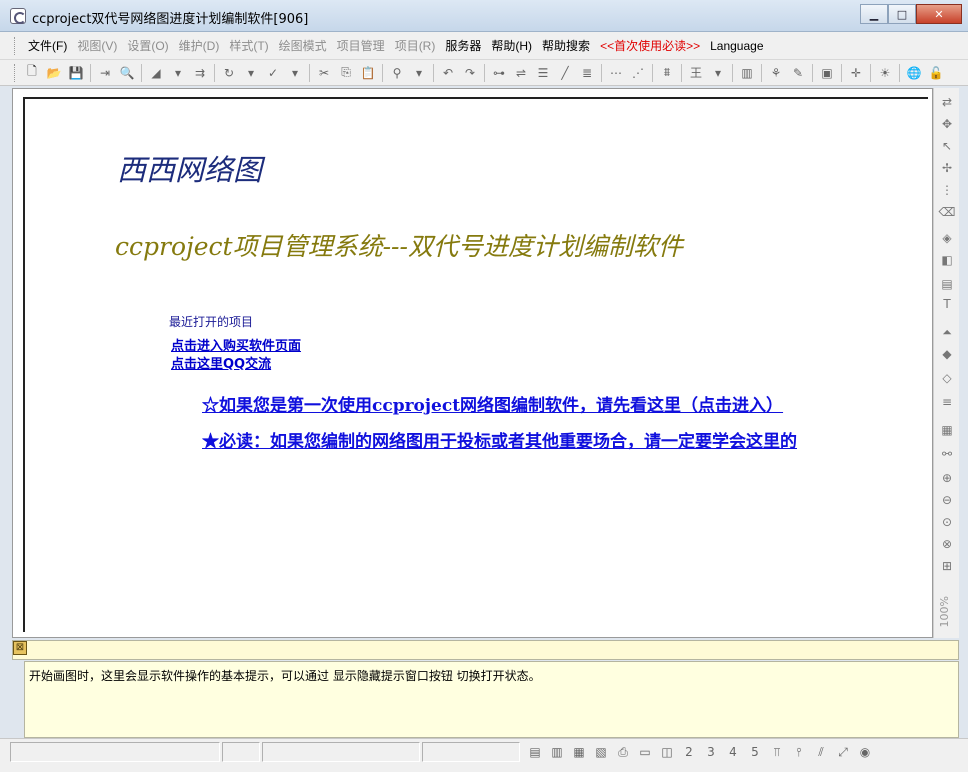 Image resolution: width=968 pixels, height=772 pixels. I want to click on layers-icon: ◆, so click(947, 354).